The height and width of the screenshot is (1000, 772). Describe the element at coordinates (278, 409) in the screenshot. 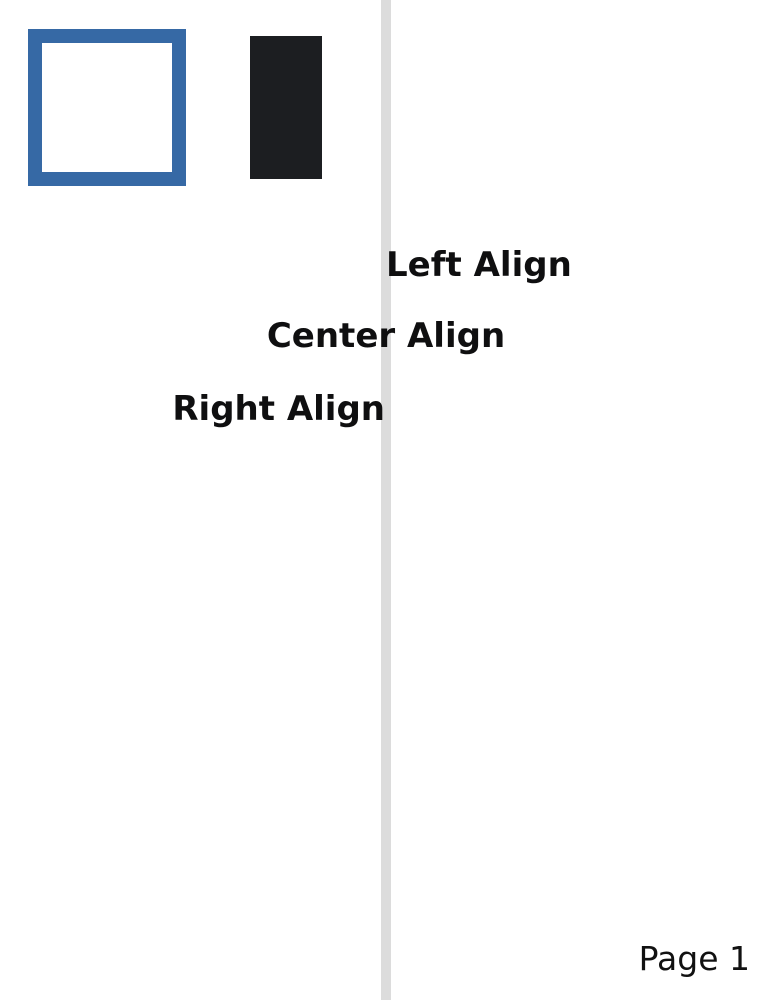

I see `right-align-text: Right Align` at that location.